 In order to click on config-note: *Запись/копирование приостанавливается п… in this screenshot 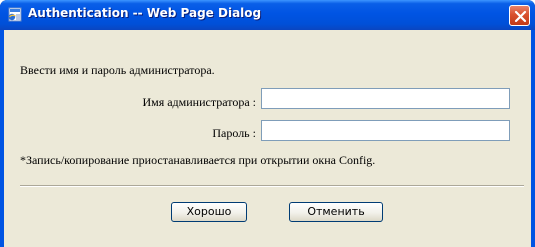, I will do `click(198, 160)`.